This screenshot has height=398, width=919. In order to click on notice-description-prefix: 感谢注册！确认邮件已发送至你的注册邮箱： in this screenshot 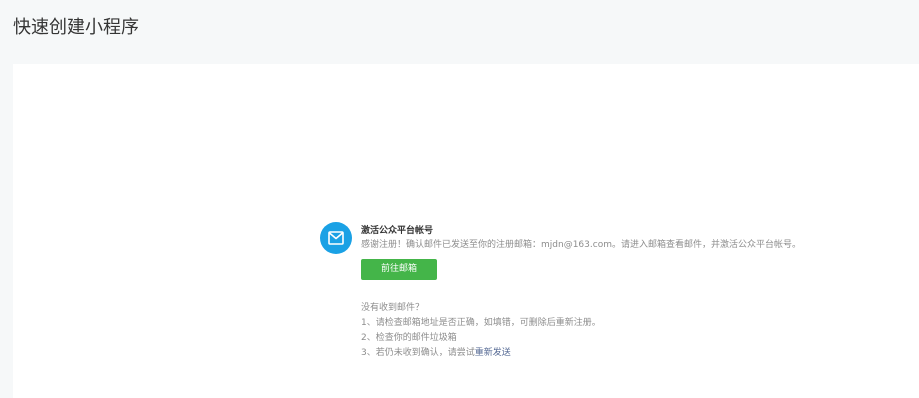, I will do `click(451, 245)`.